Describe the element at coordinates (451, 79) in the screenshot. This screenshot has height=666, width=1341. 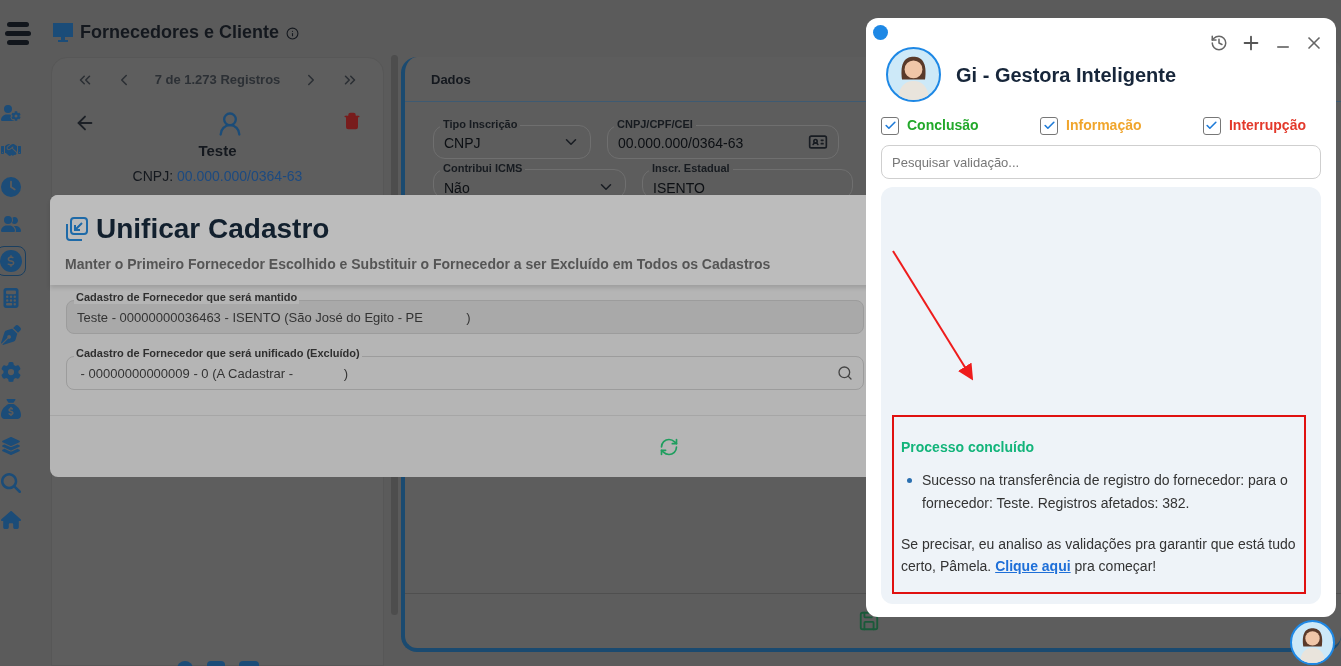
I see `section-title: Dados` at that location.